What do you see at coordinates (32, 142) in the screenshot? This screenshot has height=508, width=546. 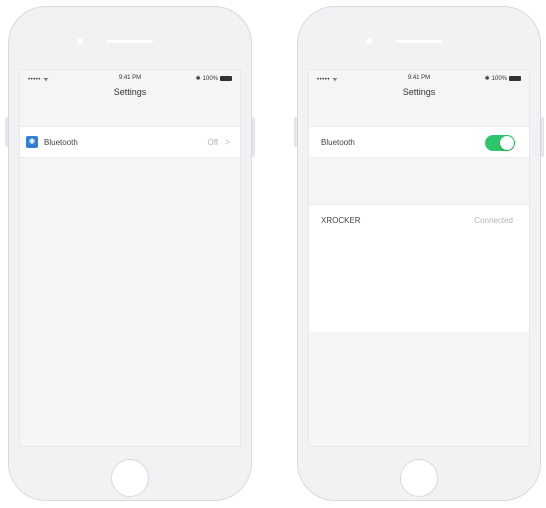 I see `bluetooth-icon: ✱` at bounding box center [32, 142].